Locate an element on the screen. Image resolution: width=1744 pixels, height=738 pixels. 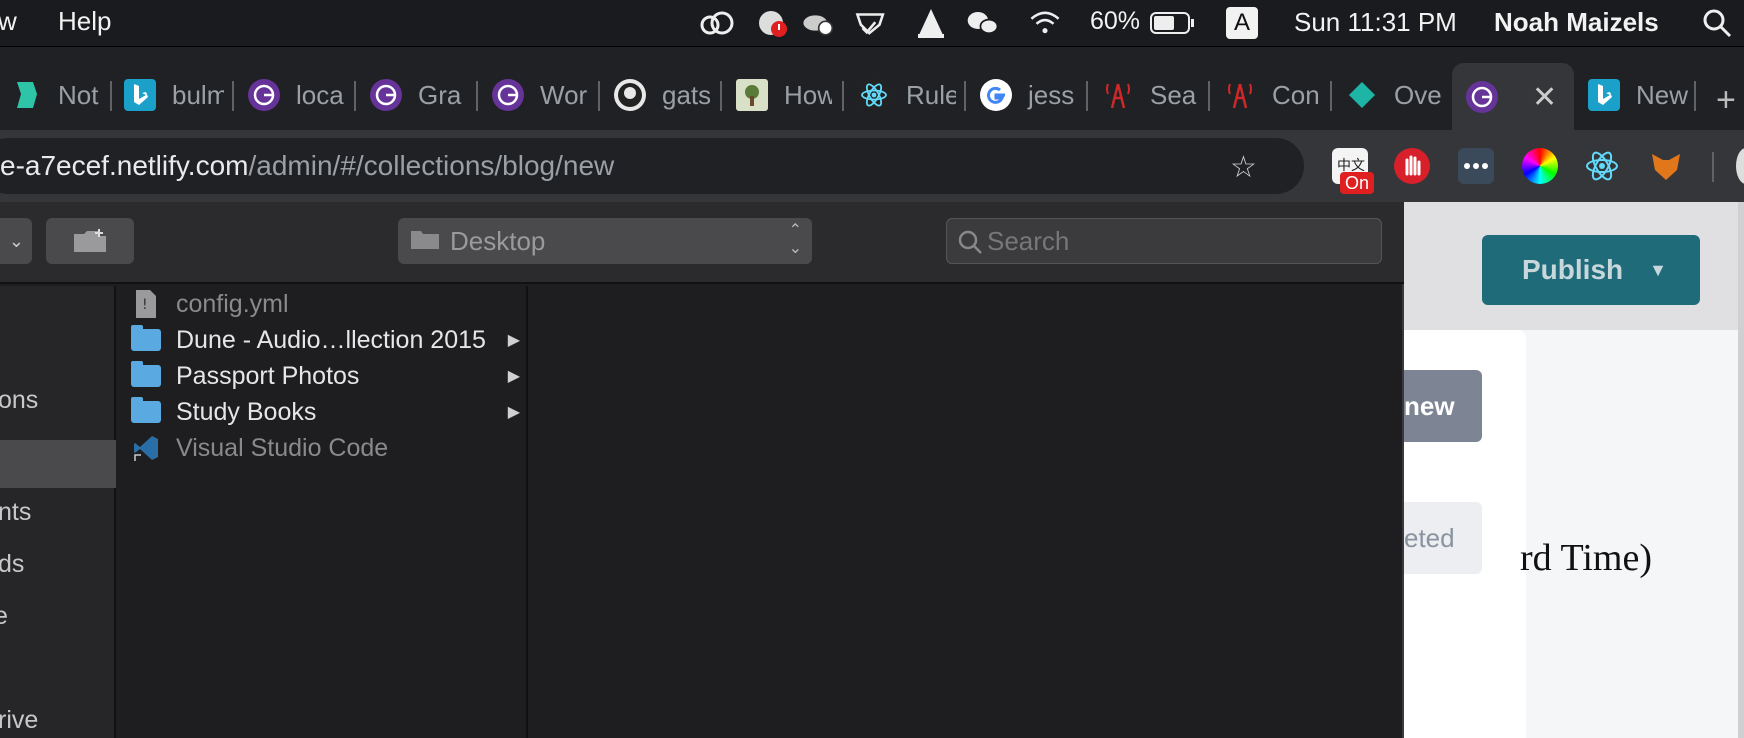
file-name: config.yml is located at coordinates (232, 303).